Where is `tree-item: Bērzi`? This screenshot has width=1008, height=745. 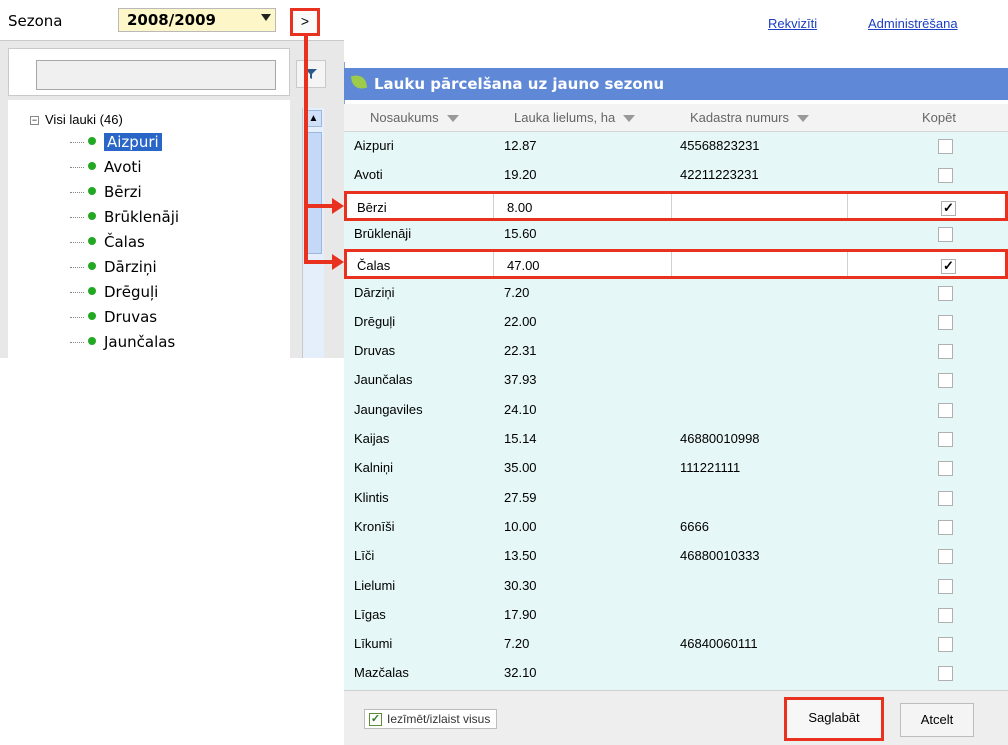
tree-item: Bērzi is located at coordinates (106, 192).